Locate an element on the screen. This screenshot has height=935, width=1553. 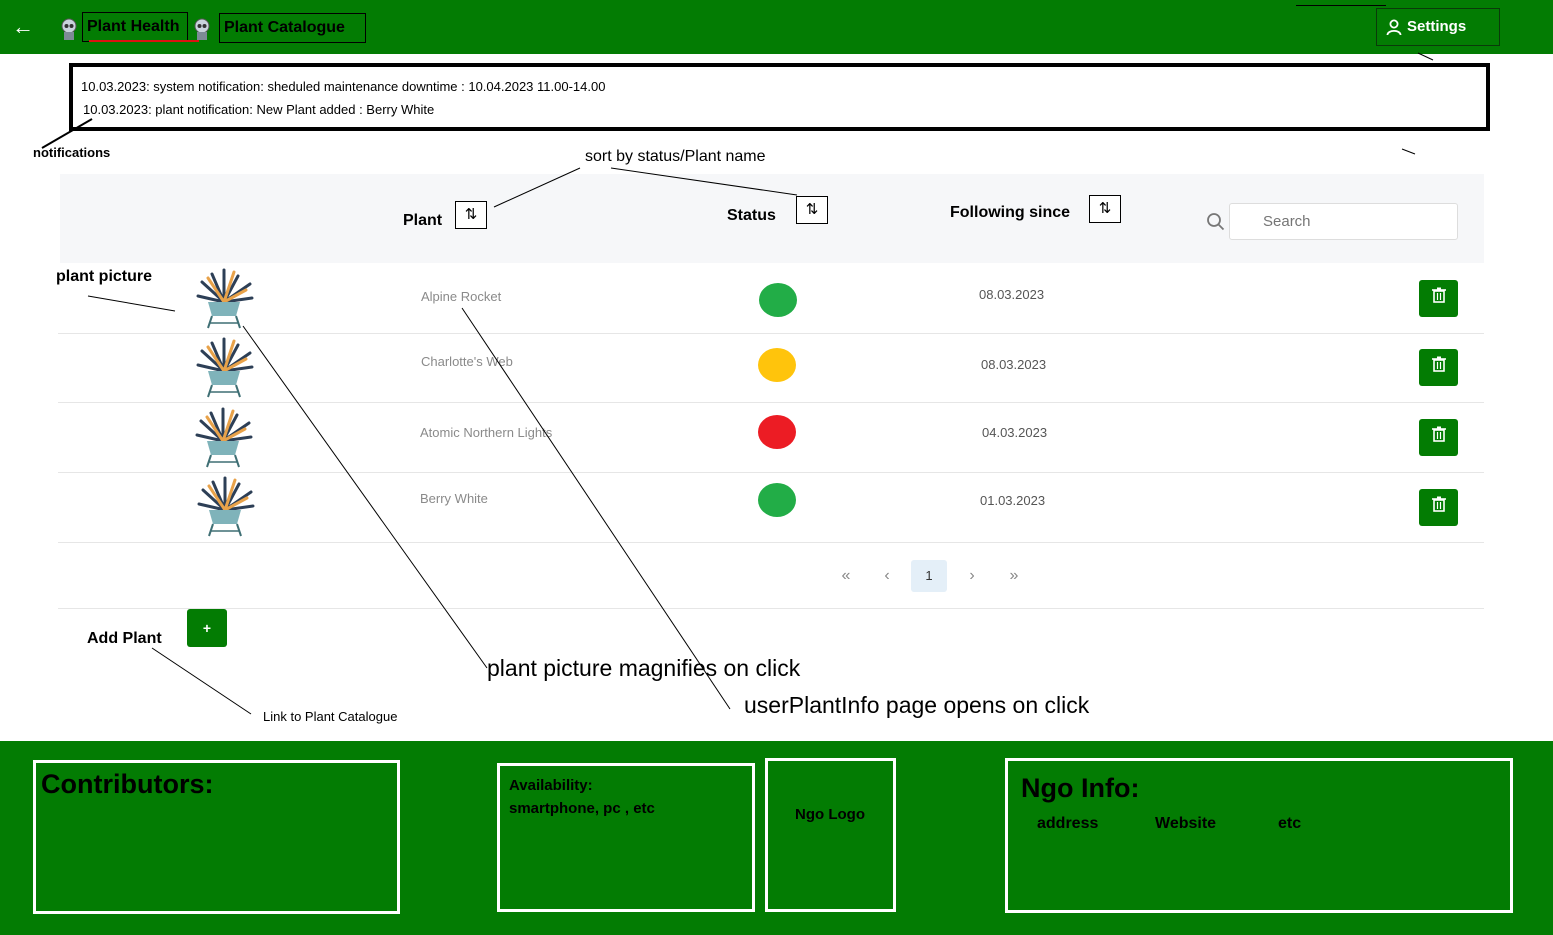
pager-next: › is located at coordinates (972, 576).